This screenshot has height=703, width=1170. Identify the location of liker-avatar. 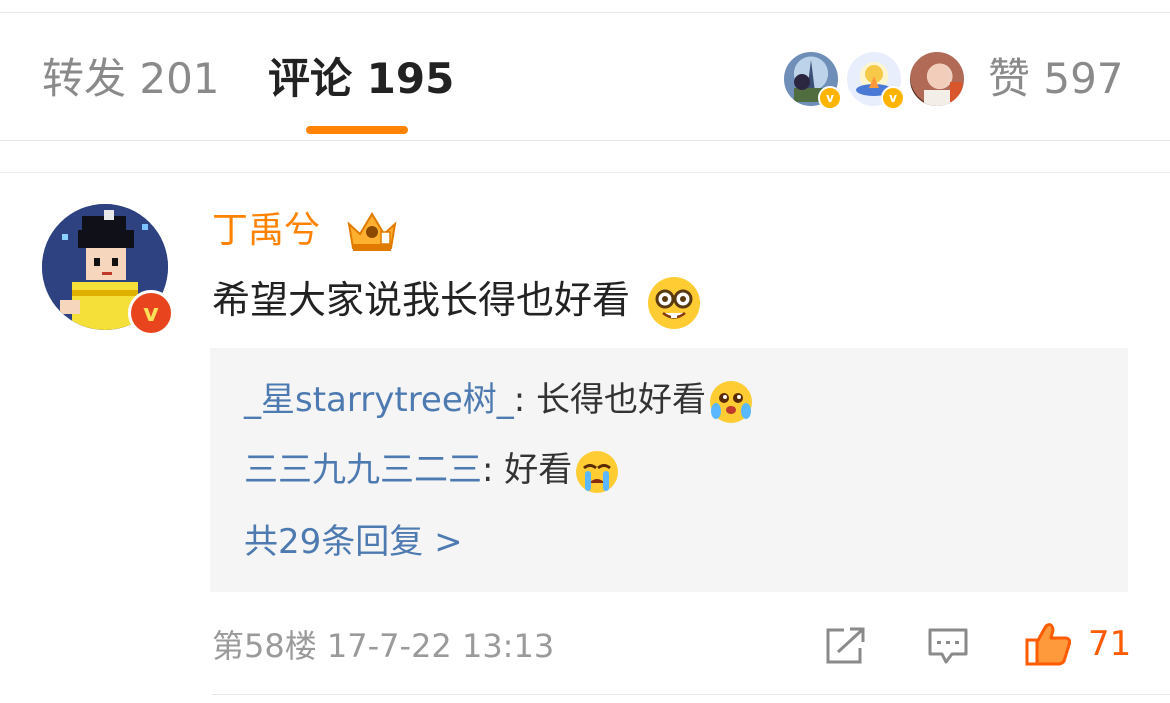
(937, 79).